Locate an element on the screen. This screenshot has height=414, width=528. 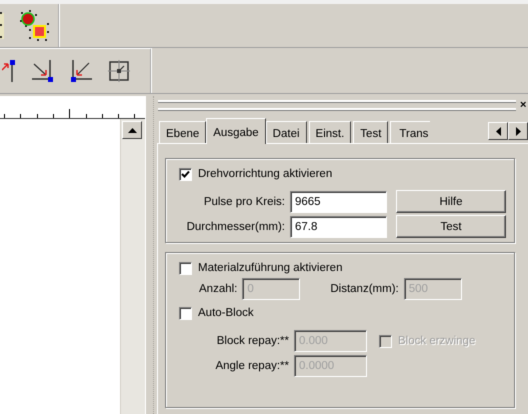
field-label: Durchmesser(mm): is located at coordinates (235, 226).